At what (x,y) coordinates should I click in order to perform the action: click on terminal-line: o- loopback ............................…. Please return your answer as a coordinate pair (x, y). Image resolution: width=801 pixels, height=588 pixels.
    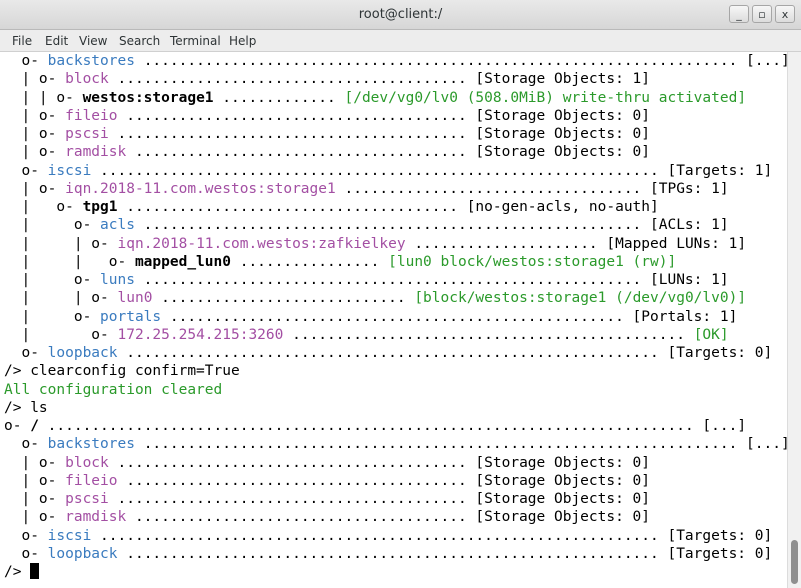
    Looking at the image, I should click on (395, 554).